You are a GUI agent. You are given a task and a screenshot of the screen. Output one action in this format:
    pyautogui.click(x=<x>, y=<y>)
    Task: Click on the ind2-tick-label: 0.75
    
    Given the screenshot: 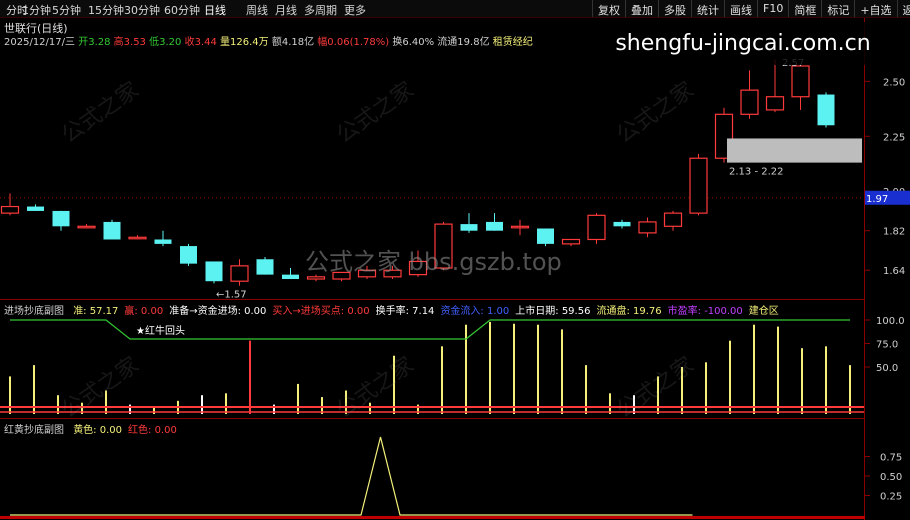 What is the action you would take?
    pyautogui.click(x=891, y=458)
    